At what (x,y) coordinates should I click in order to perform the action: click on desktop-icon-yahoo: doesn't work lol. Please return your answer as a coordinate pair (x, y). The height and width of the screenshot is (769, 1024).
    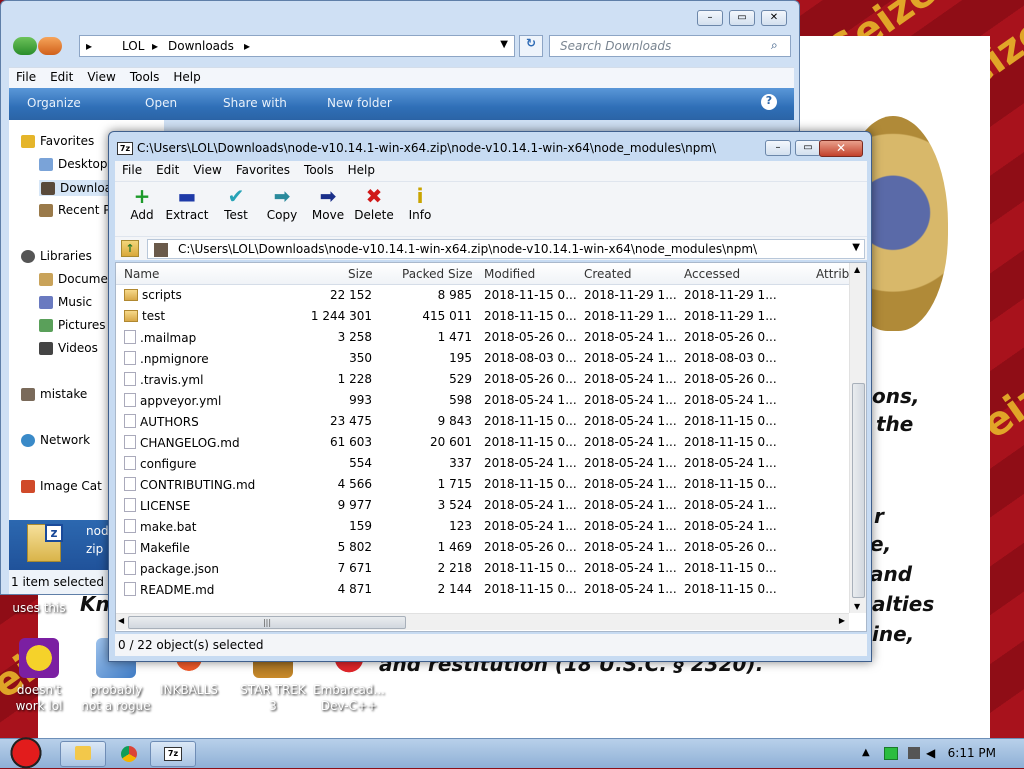
    Looking at the image, I should click on (39, 676).